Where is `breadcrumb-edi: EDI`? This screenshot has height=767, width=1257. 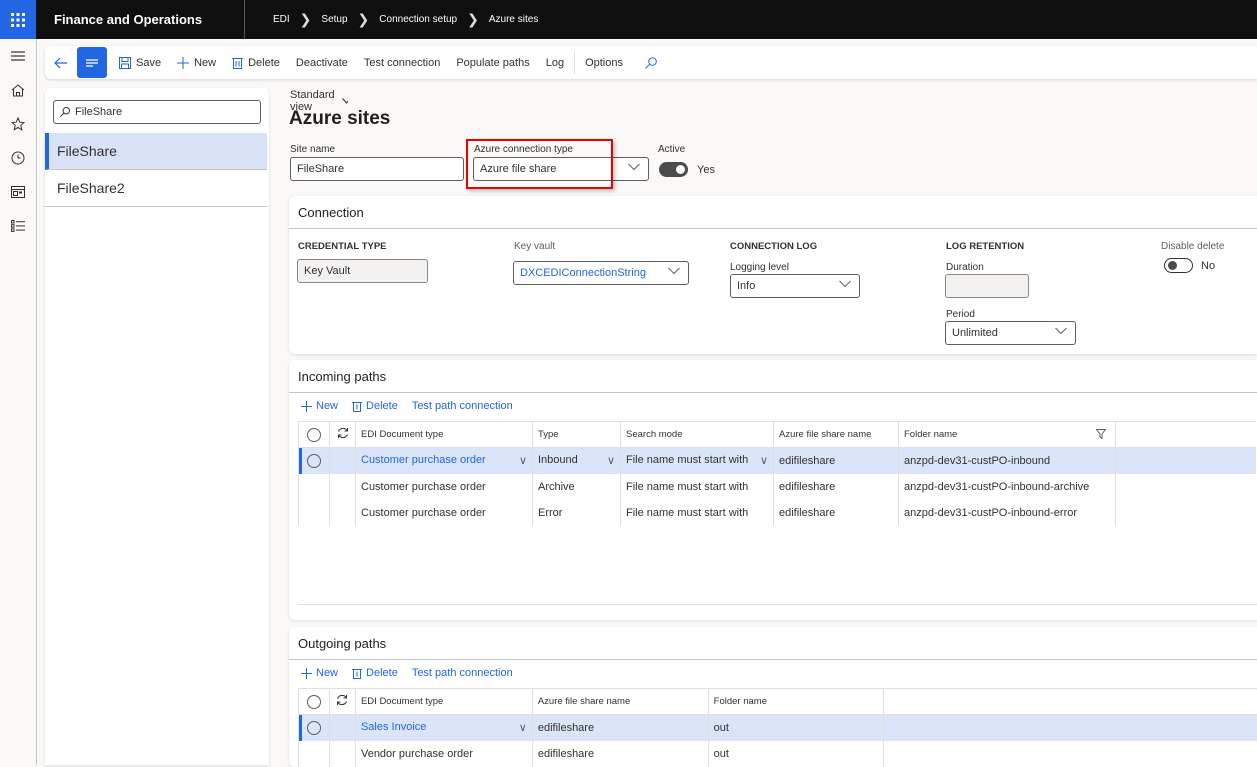
breadcrumb-edi: EDI is located at coordinates (281, 19).